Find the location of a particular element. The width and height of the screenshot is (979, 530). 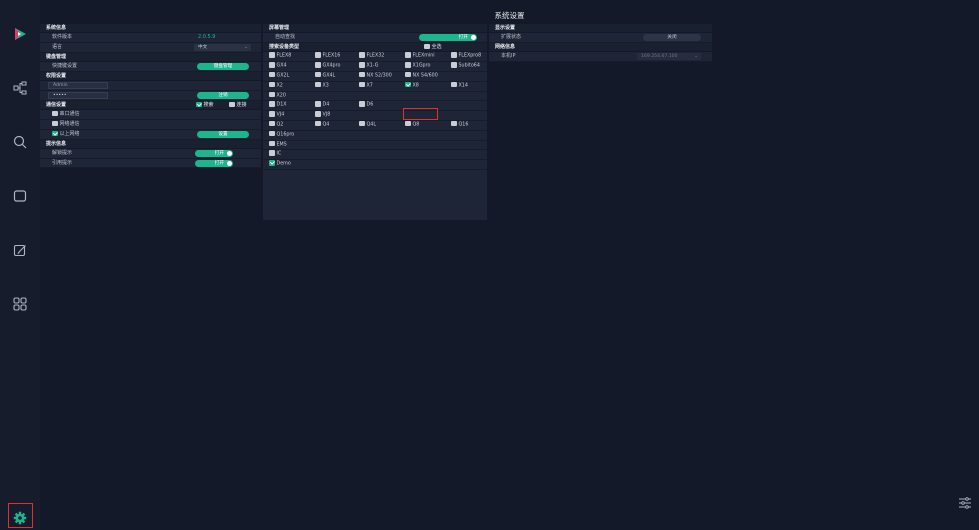

select-all-option: 全选 is located at coordinates (433, 47).